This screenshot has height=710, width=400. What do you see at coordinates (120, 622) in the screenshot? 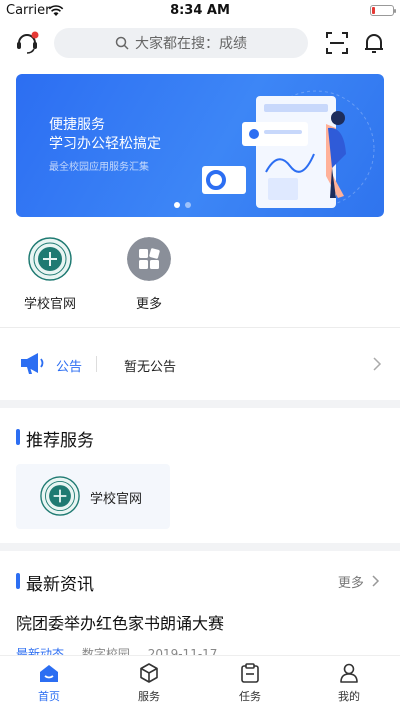
I see `news-item-title: 院团委举办红色家书朗诵大赛` at bounding box center [120, 622].